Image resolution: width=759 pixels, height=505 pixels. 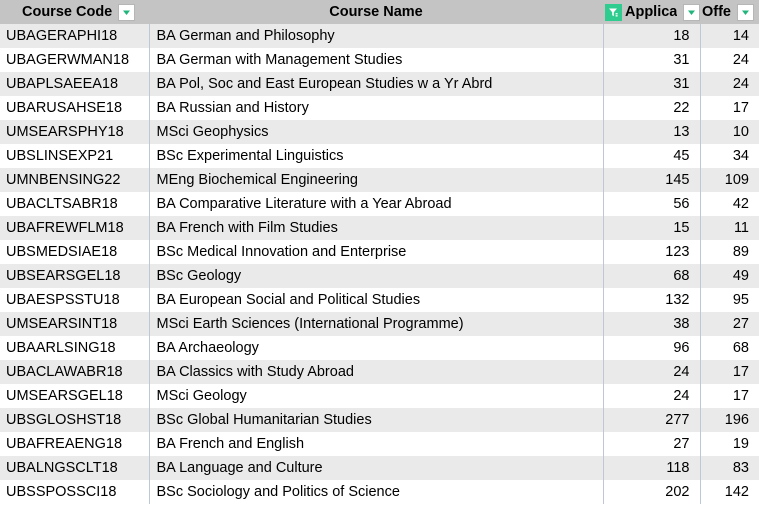 I want to click on cell-offers: 83, so click(x=729, y=468).